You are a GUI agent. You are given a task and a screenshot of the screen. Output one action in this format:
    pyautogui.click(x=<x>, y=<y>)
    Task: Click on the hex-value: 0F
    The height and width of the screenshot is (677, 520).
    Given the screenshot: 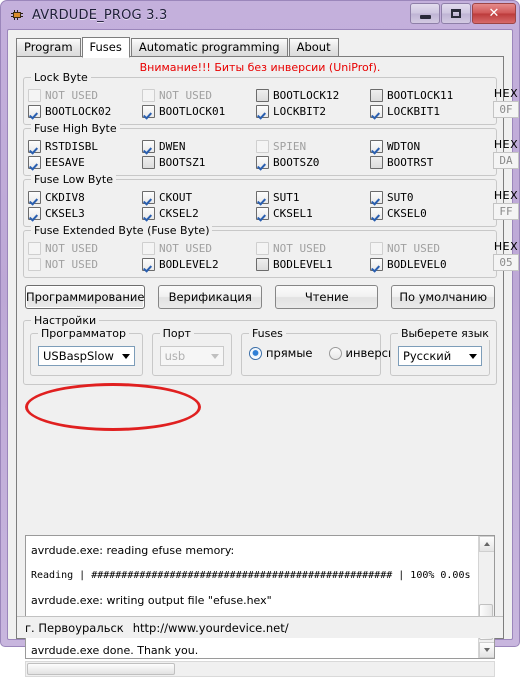 What is the action you would take?
    pyautogui.click(x=506, y=109)
    